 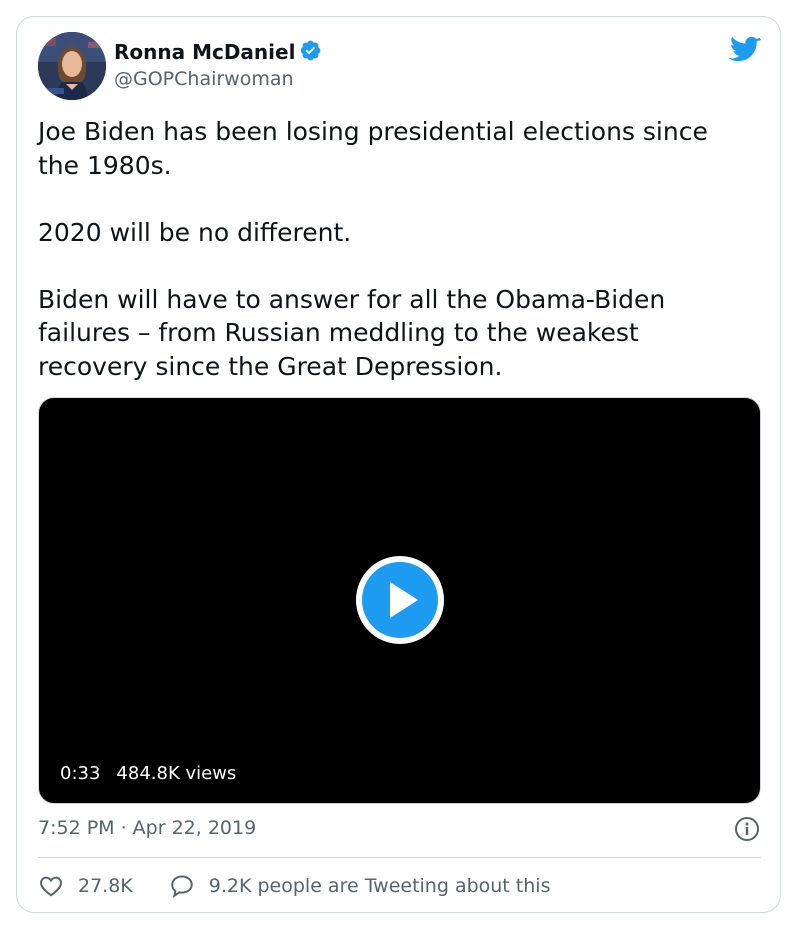 I want to click on conversation-text: 9.2K people are Tweeting about this, so click(x=379, y=886).